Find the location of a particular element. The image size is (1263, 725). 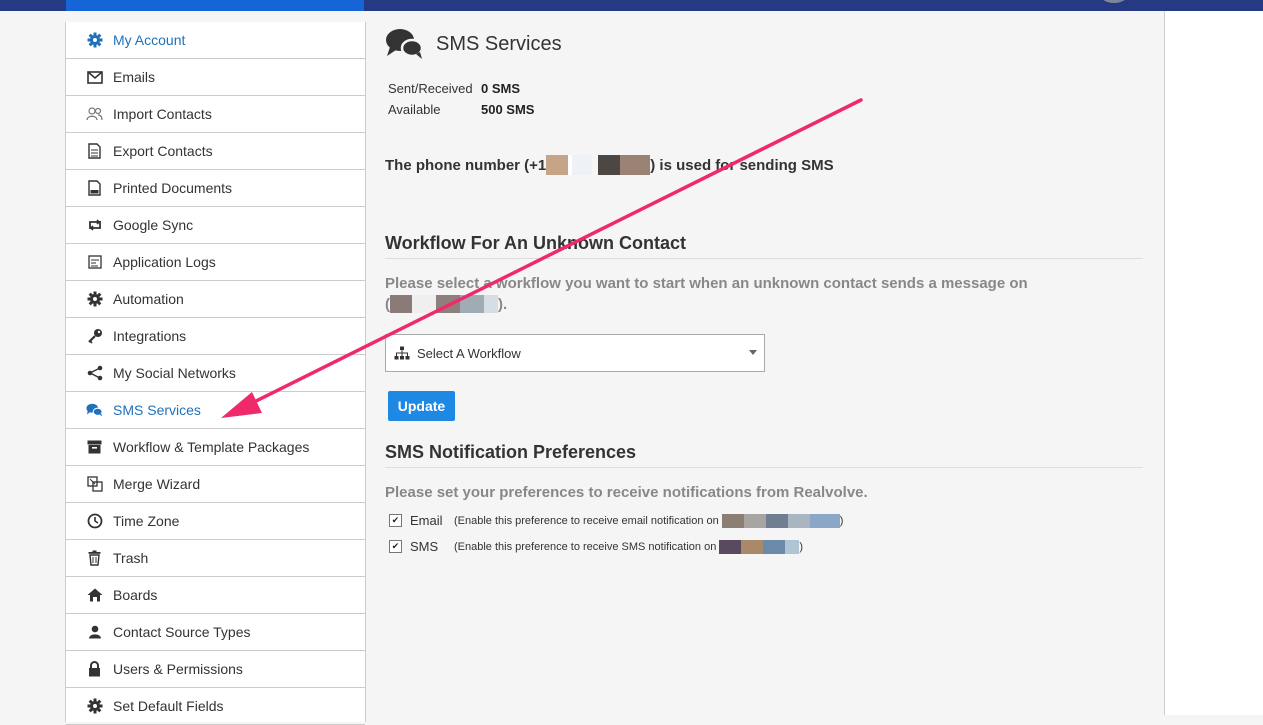

top-bar-accent is located at coordinates (215, 5).